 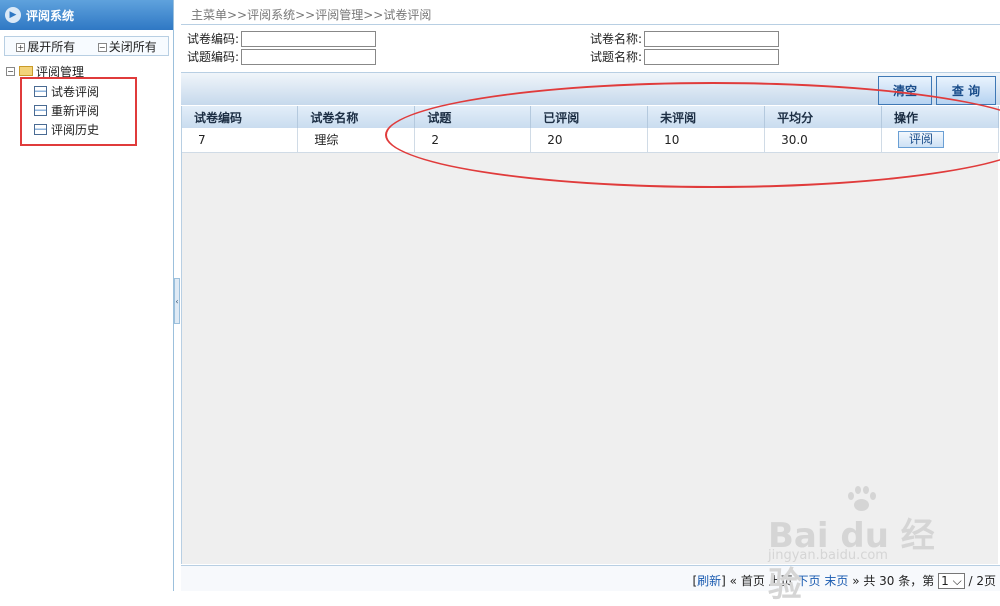 I want to click on paper-name-input, so click(x=712, y=38).